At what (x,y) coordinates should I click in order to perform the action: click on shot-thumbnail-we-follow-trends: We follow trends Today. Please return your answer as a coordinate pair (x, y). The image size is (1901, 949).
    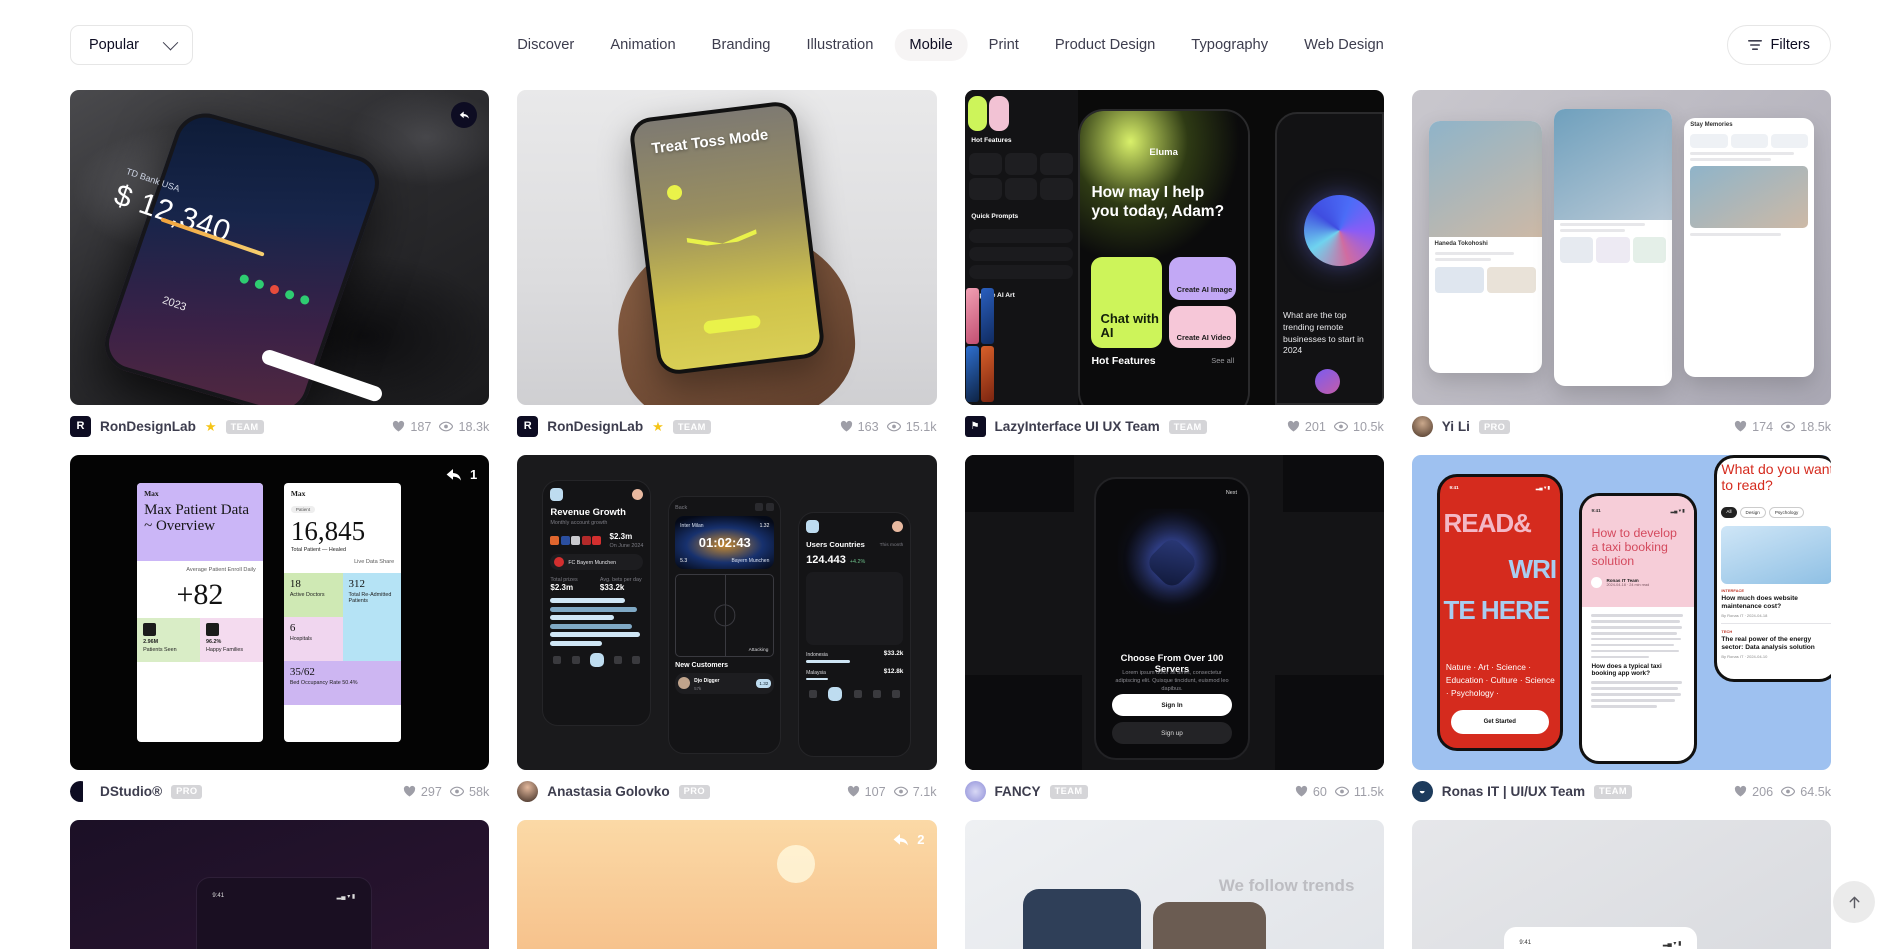
    Looking at the image, I should click on (1174, 884).